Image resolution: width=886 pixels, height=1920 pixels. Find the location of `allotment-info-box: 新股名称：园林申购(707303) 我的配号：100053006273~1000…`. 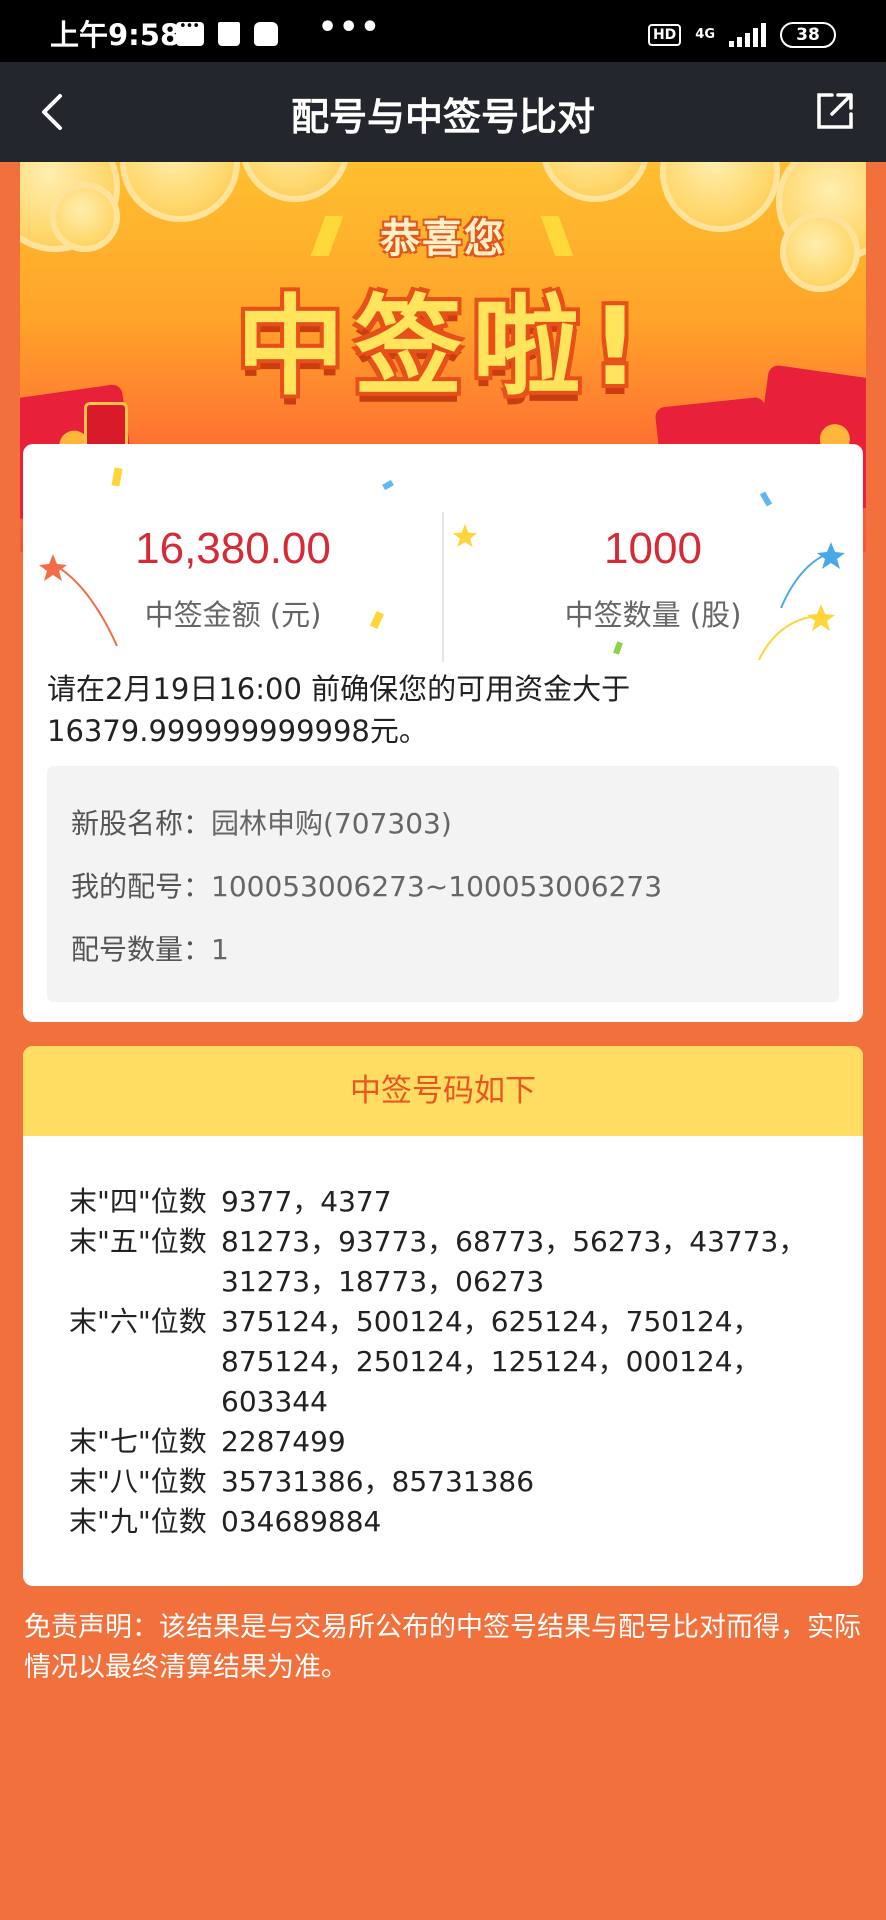

allotment-info-box: 新股名称：园林申购(707303) 我的配号：100053006273~1000… is located at coordinates (443, 884).